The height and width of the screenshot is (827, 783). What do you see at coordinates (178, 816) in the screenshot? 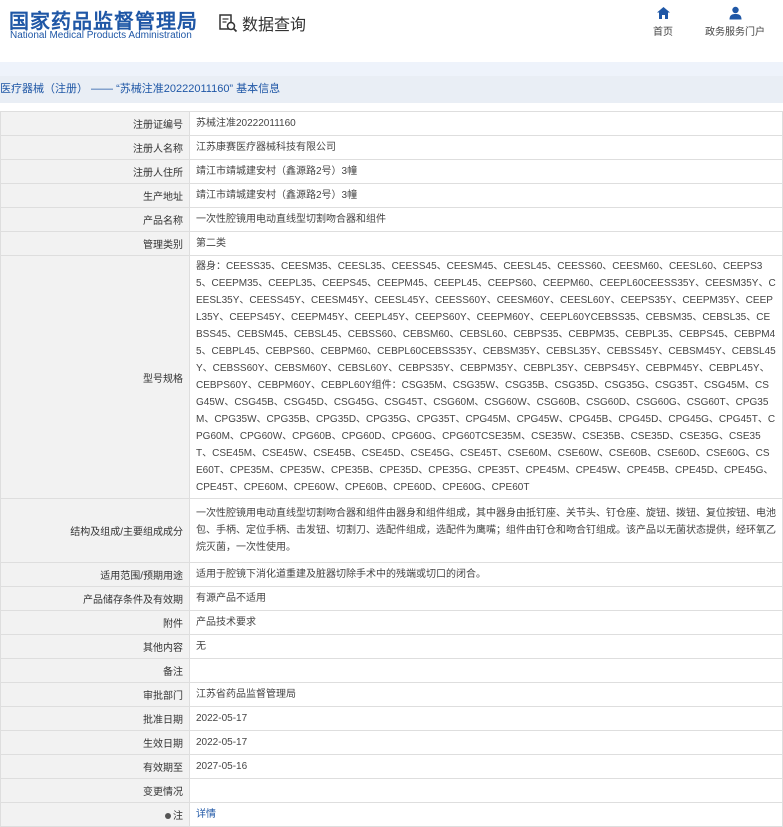
I see `note-label-text: 注` at bounding box center [178, 816].